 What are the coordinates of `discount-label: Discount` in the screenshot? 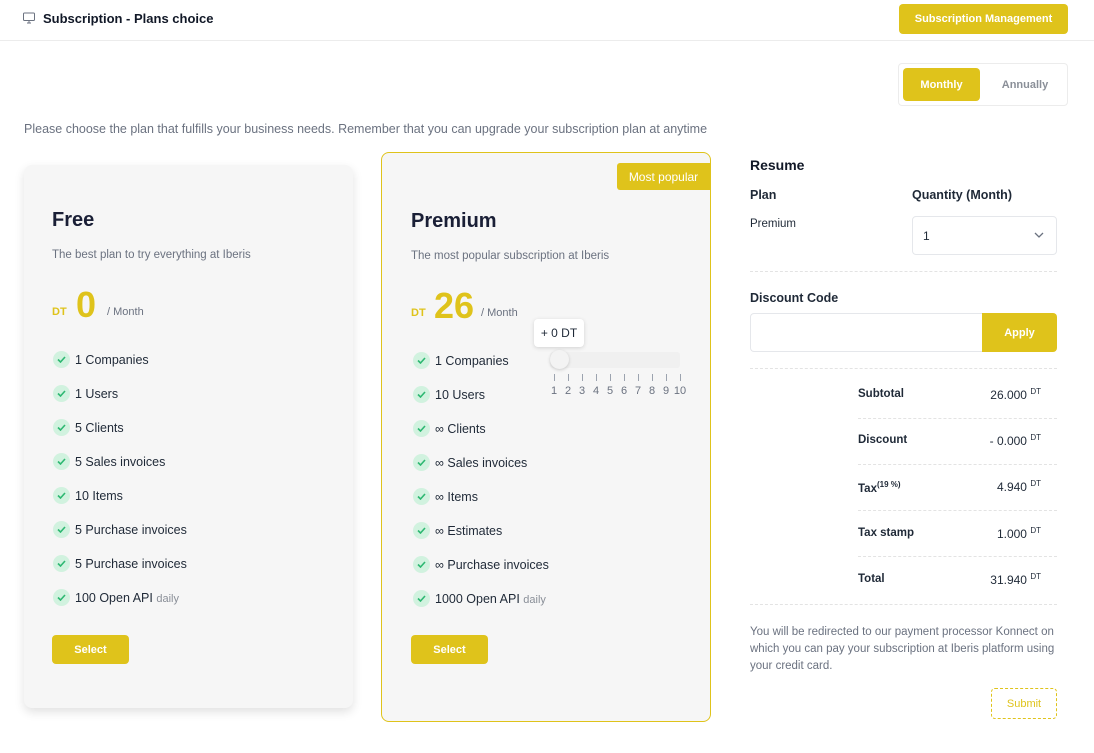 It's located at (883, 440).